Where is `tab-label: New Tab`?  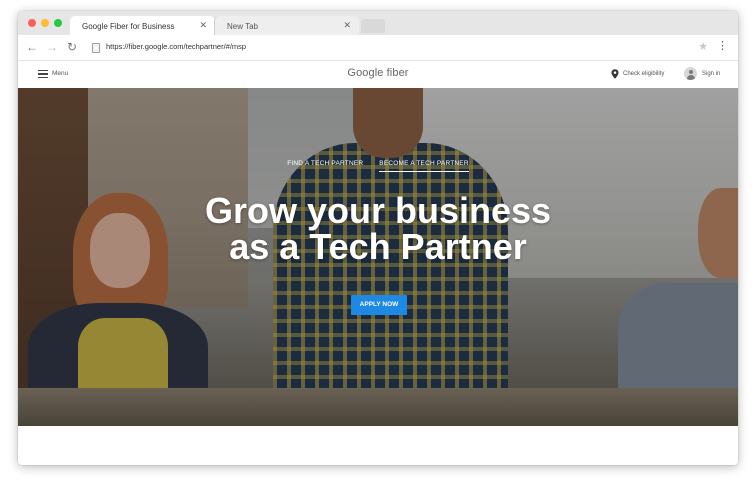 tab-label: New Tab is located at coordinates (242, 26).